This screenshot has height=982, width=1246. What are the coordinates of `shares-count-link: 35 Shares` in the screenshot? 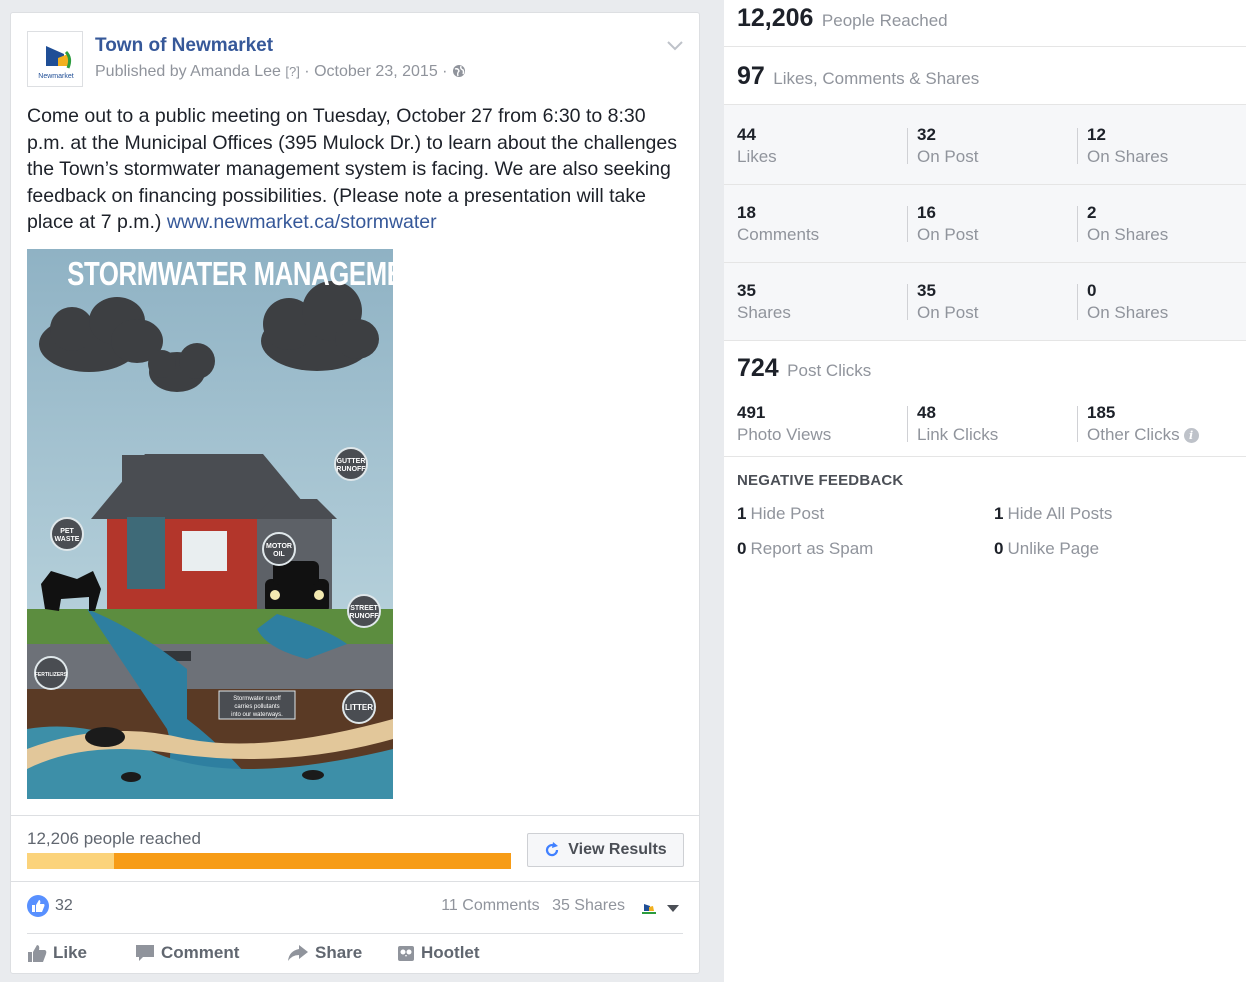 It's located at (588, 905).